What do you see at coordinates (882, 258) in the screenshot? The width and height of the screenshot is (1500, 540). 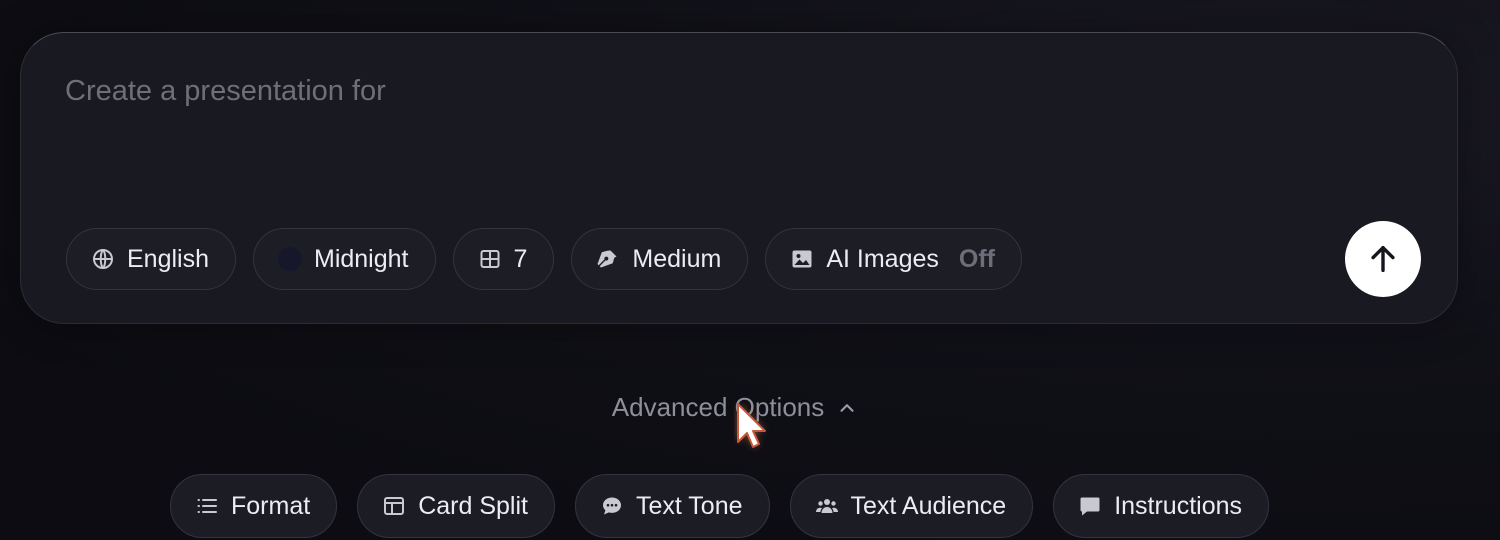 I see `ai-images-label: AI Images` at bounding box center [882, 258].